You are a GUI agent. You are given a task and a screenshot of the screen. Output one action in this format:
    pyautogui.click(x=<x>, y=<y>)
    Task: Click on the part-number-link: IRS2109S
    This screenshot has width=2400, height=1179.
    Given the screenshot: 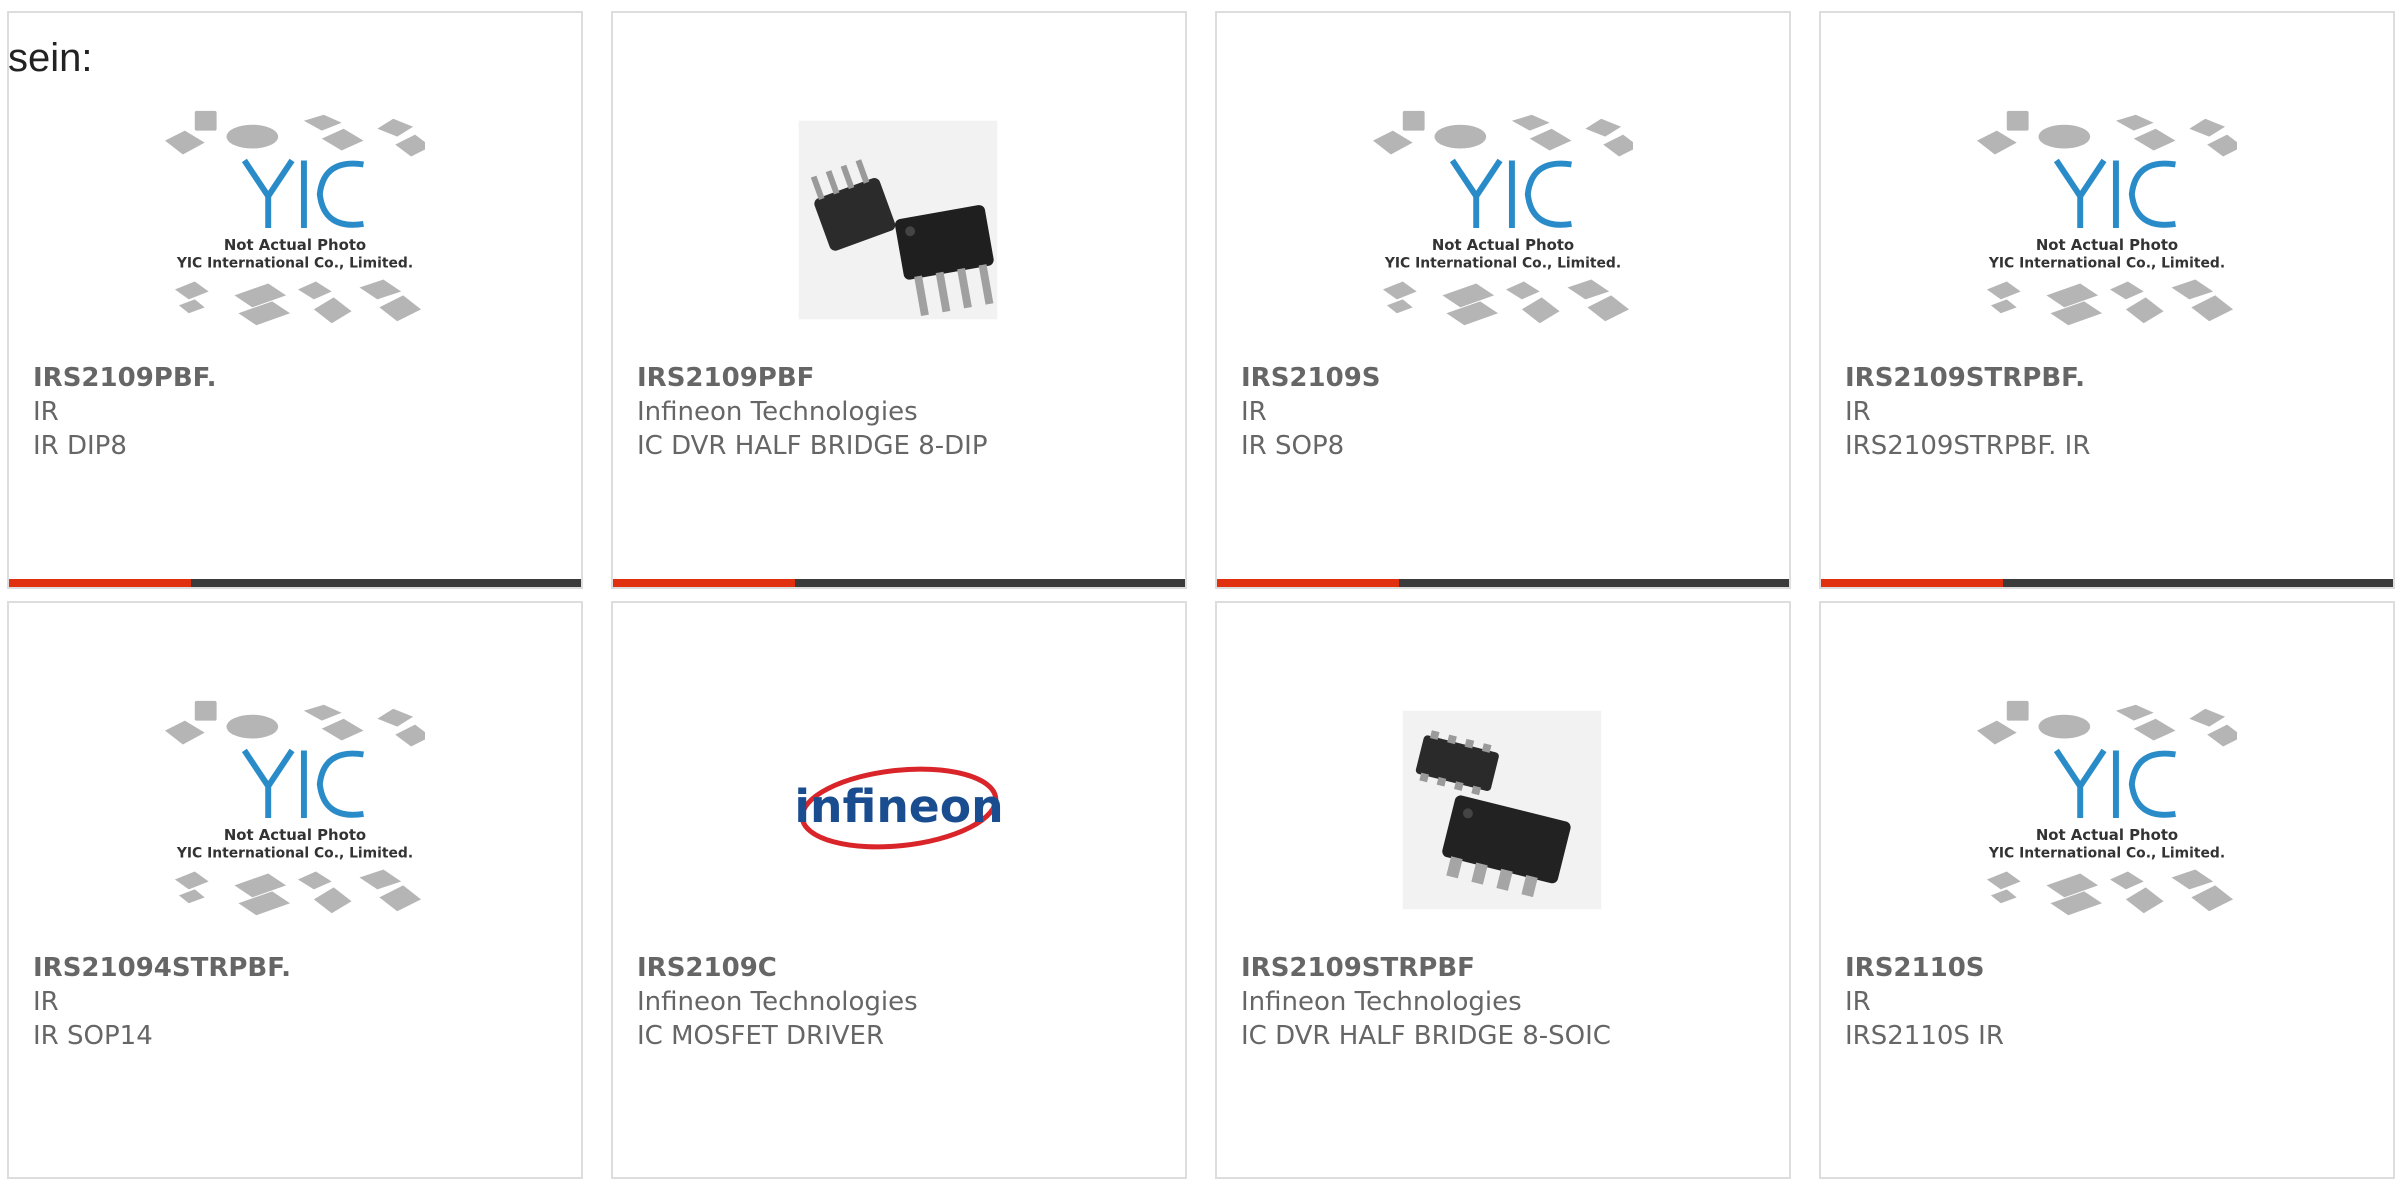 What is the action you would take?
    pyautogui.click(x=1510, y=378)
    